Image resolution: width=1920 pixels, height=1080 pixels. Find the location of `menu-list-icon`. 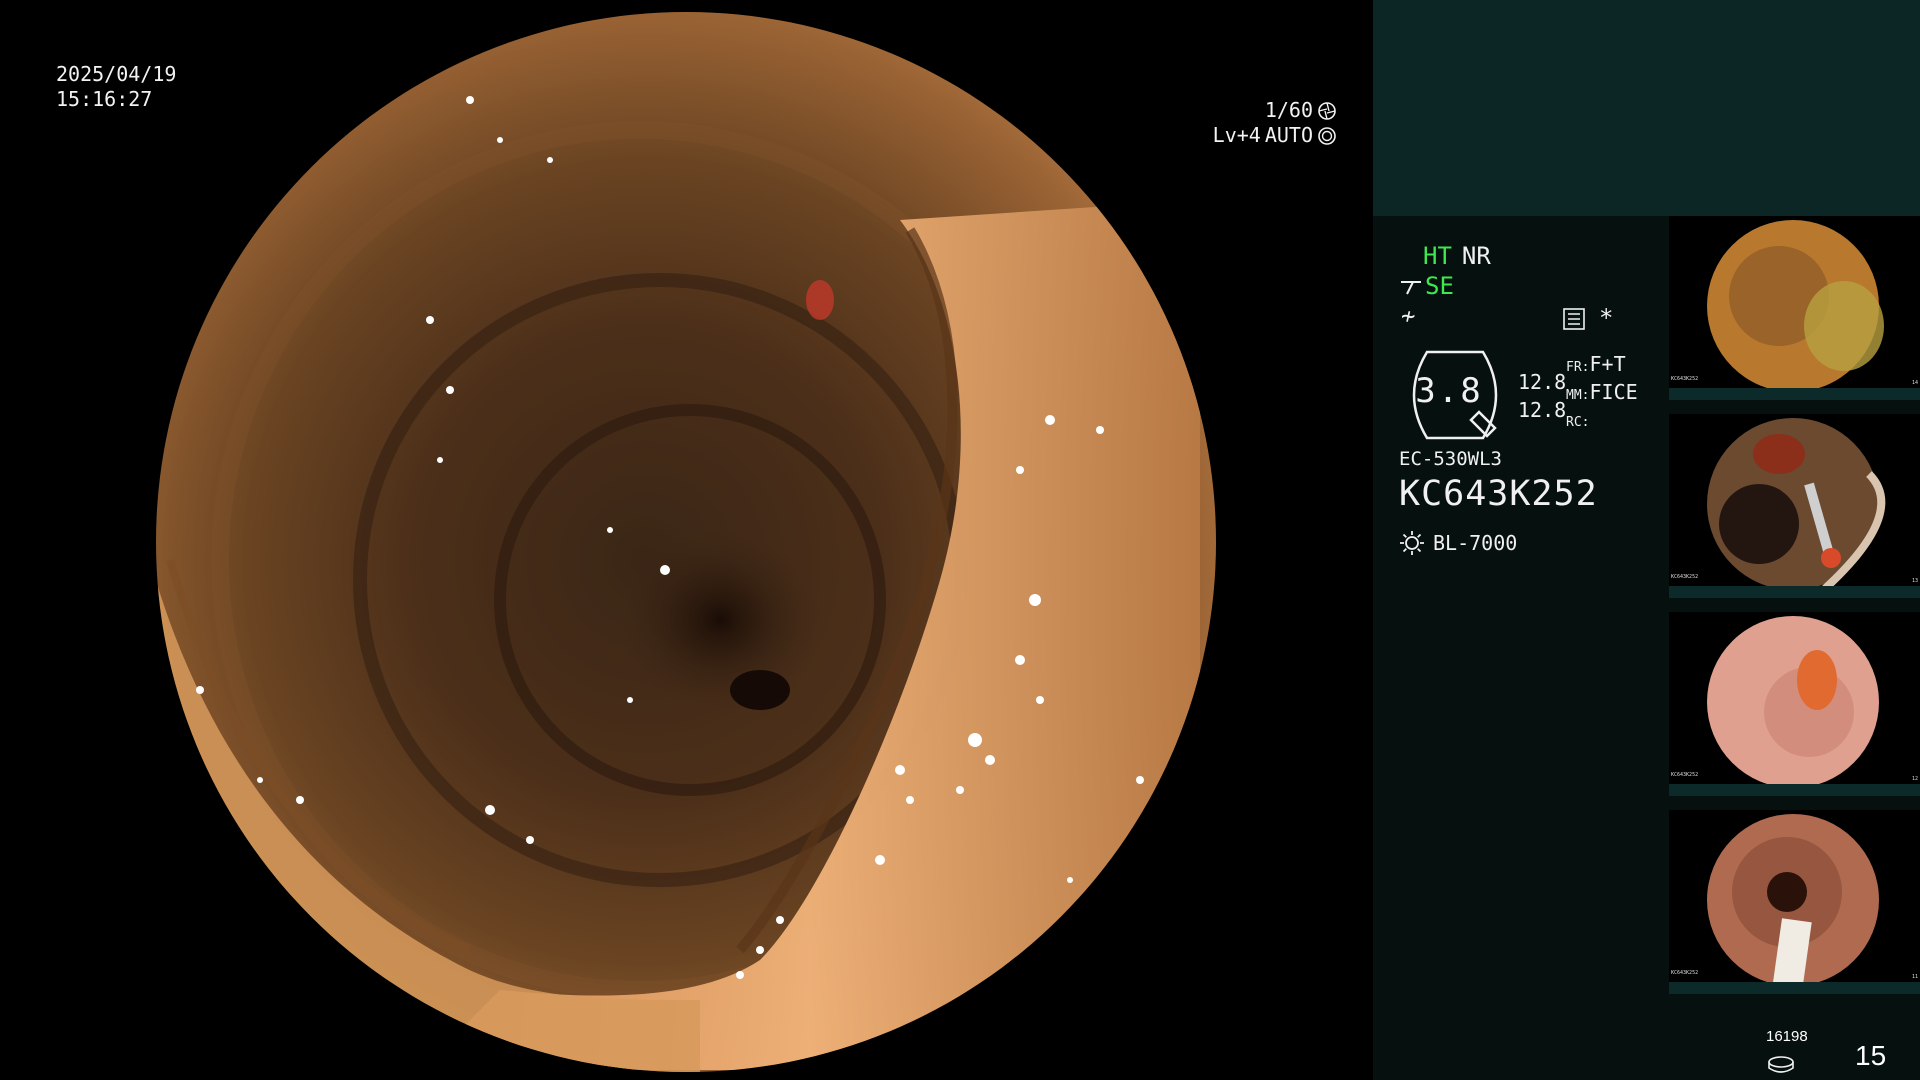

menu-list-icon is located at coordinates (1574, 319).